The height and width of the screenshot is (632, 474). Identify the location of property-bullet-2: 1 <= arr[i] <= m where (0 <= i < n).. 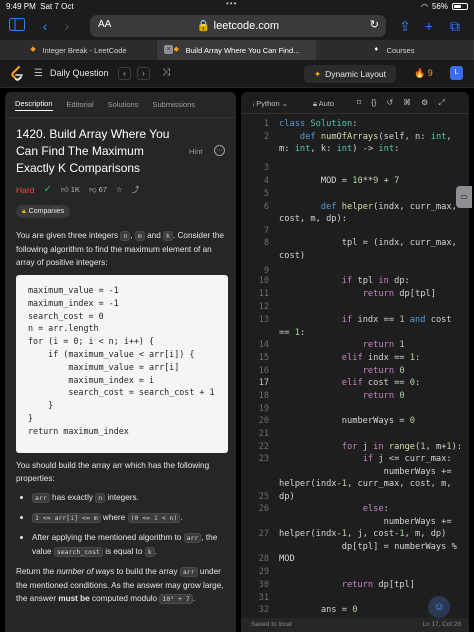
(122, 518).